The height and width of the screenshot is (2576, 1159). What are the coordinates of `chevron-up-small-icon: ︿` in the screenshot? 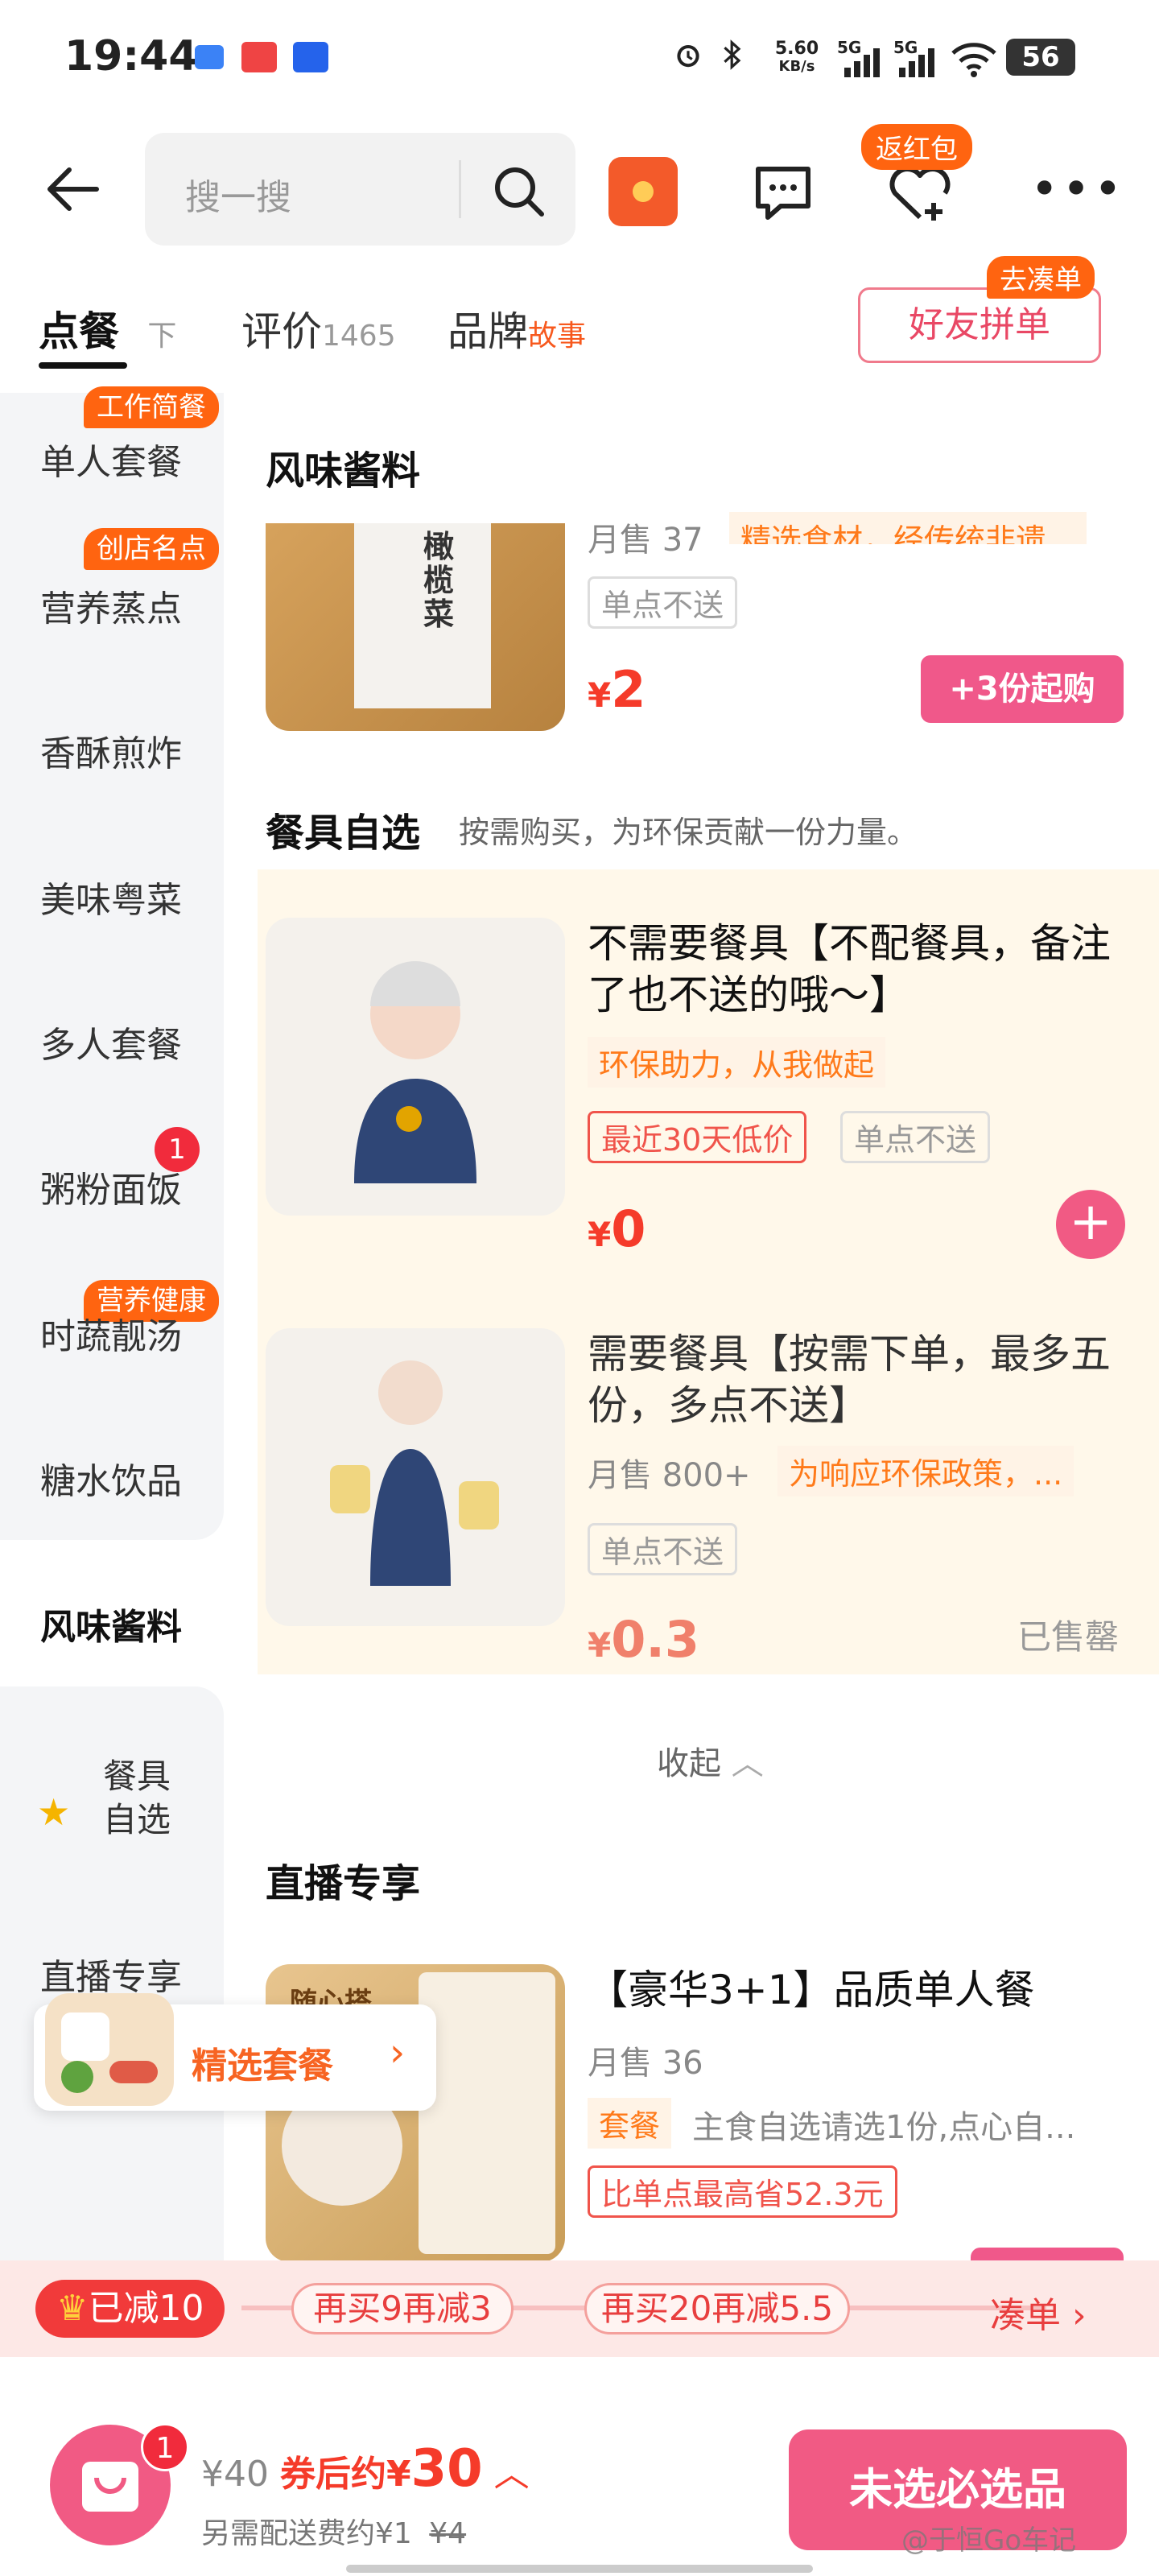 It's located at (512, 2474).